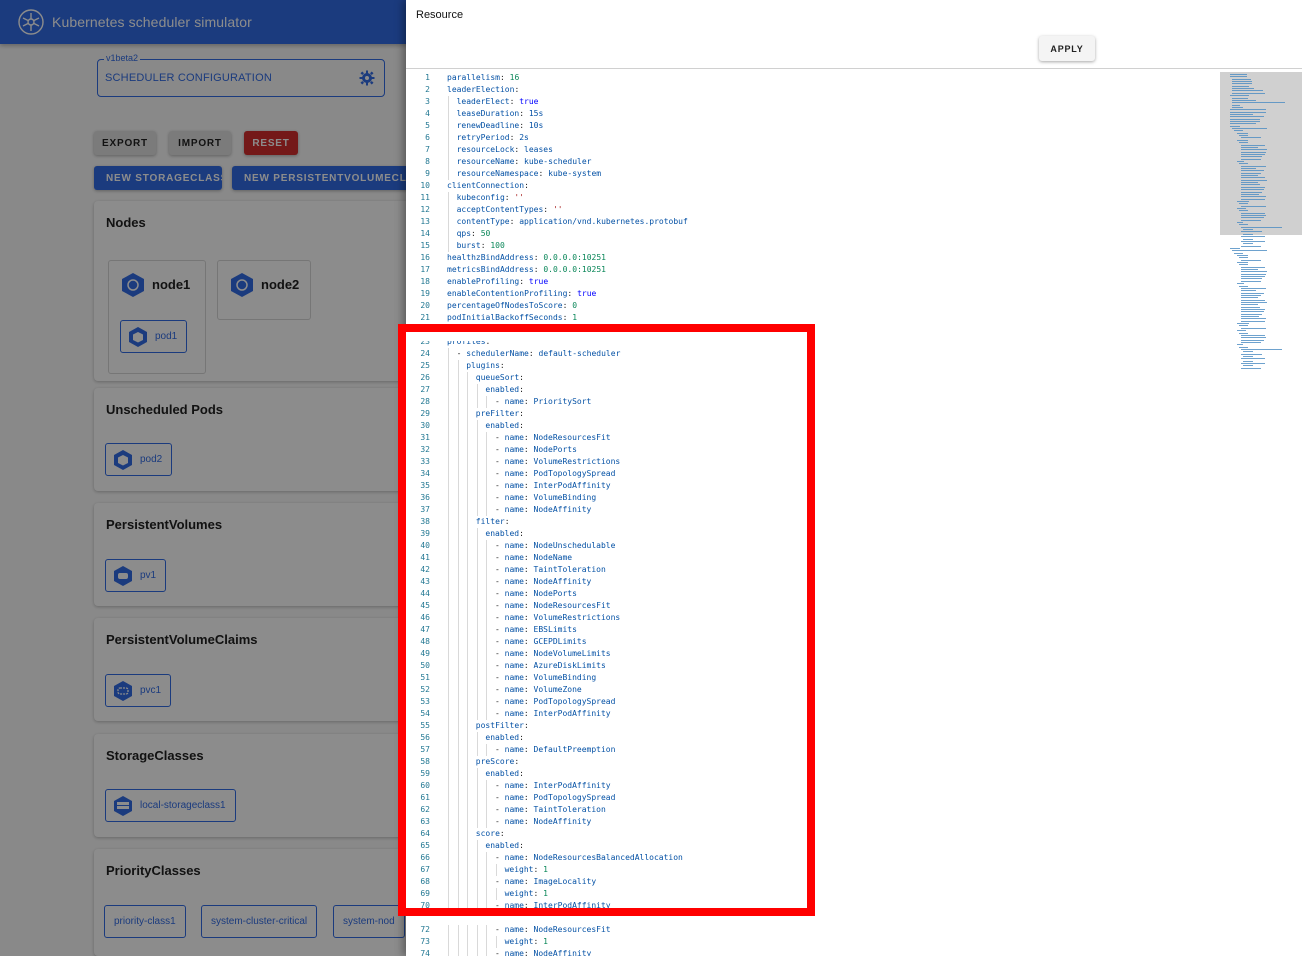 Image resolution: width=1302 pixels, height=956 pixels. I want to click on code-text: parallelism: 16, so click(483, 78).